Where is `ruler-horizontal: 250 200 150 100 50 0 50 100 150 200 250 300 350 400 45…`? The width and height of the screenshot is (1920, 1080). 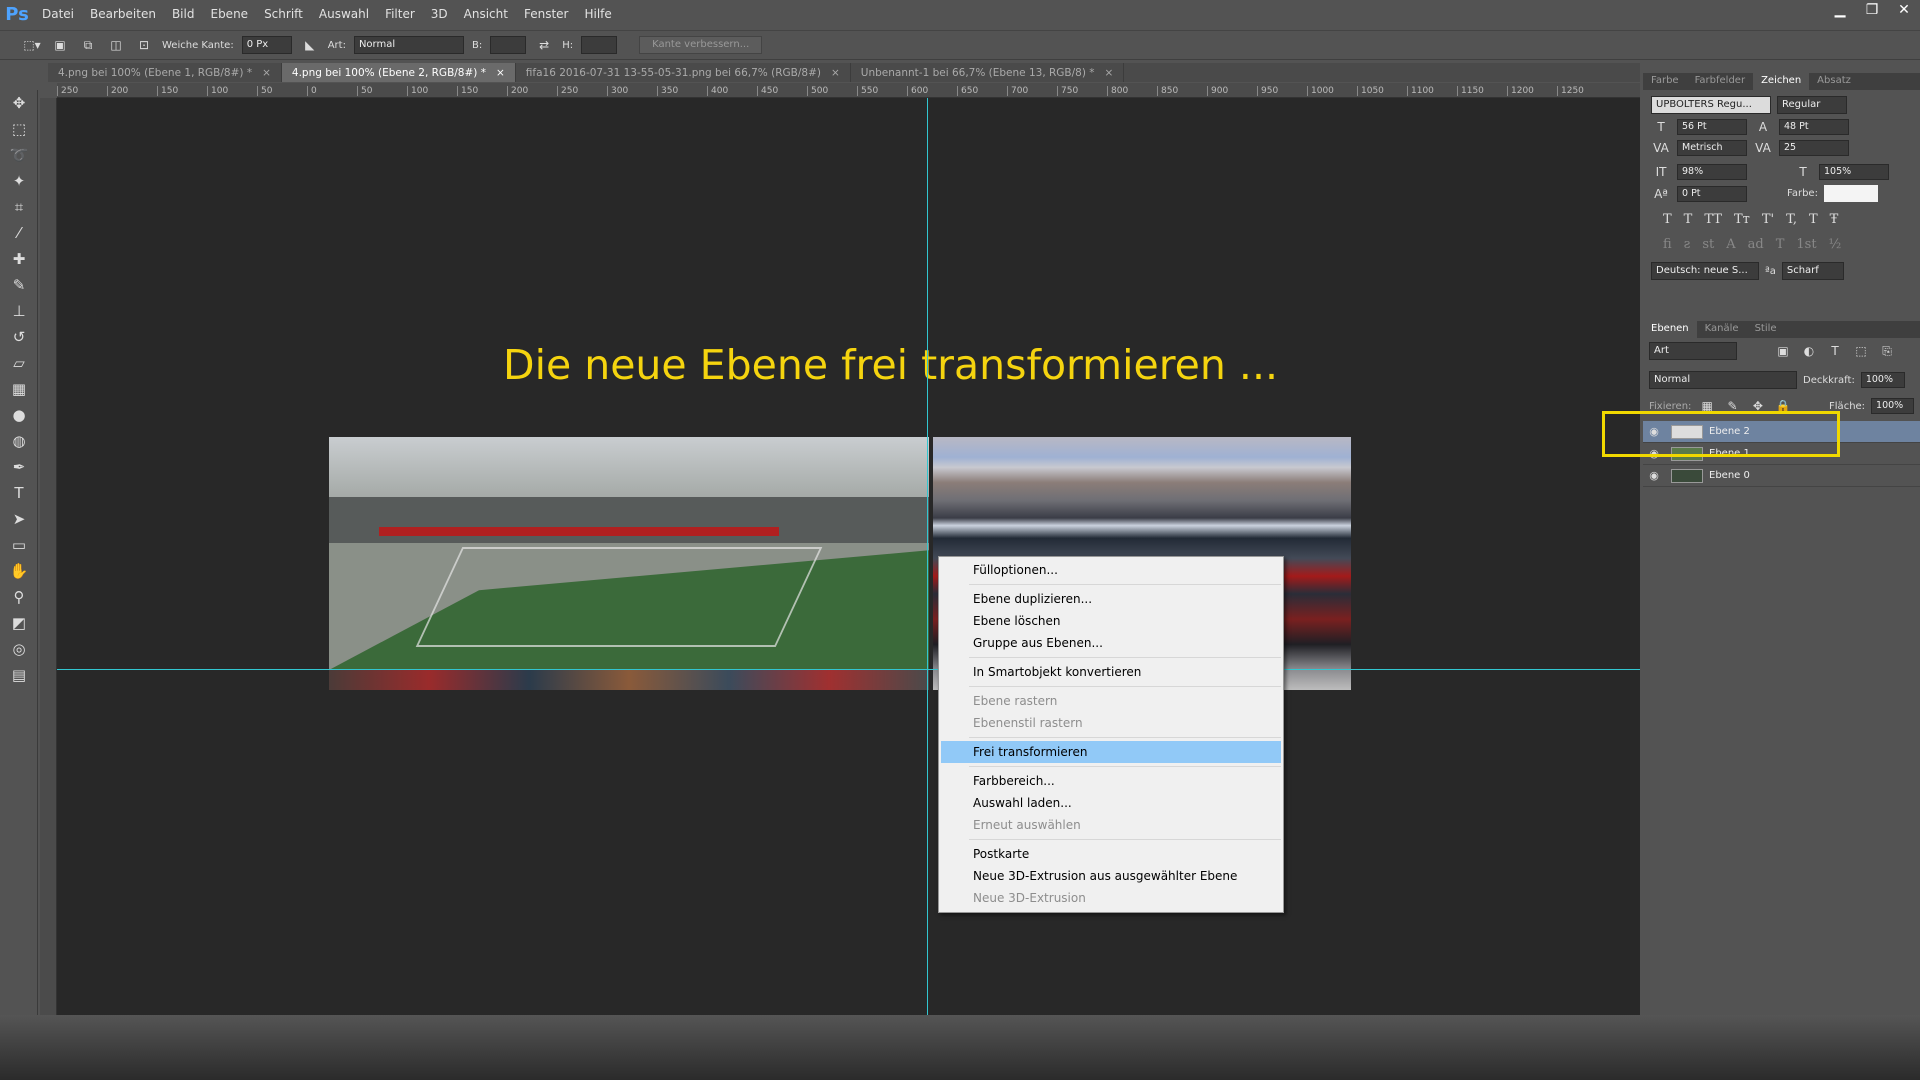
ruler-horizontal: 250 200 150 100 50 0 50 100 150 200 250 300 350 400 45… is located at coordinates (848, 90).